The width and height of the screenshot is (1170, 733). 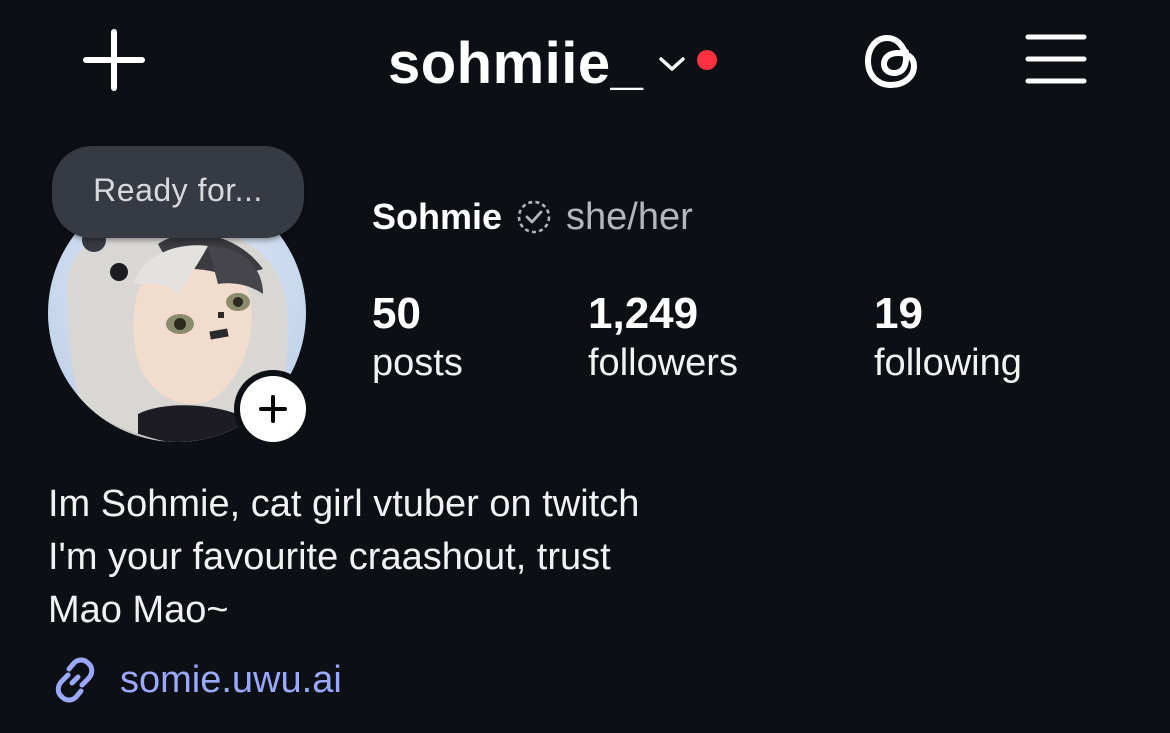 What do you see at coordinates (119, 272) in the screenshot?
I see `note-bubble-tail-dot` at bounding box center [119, 272].